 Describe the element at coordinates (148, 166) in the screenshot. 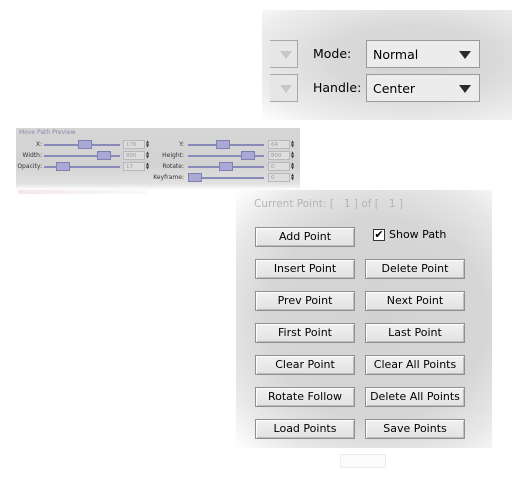

I see `opacity-spinner: ▲ ▼` at that location.